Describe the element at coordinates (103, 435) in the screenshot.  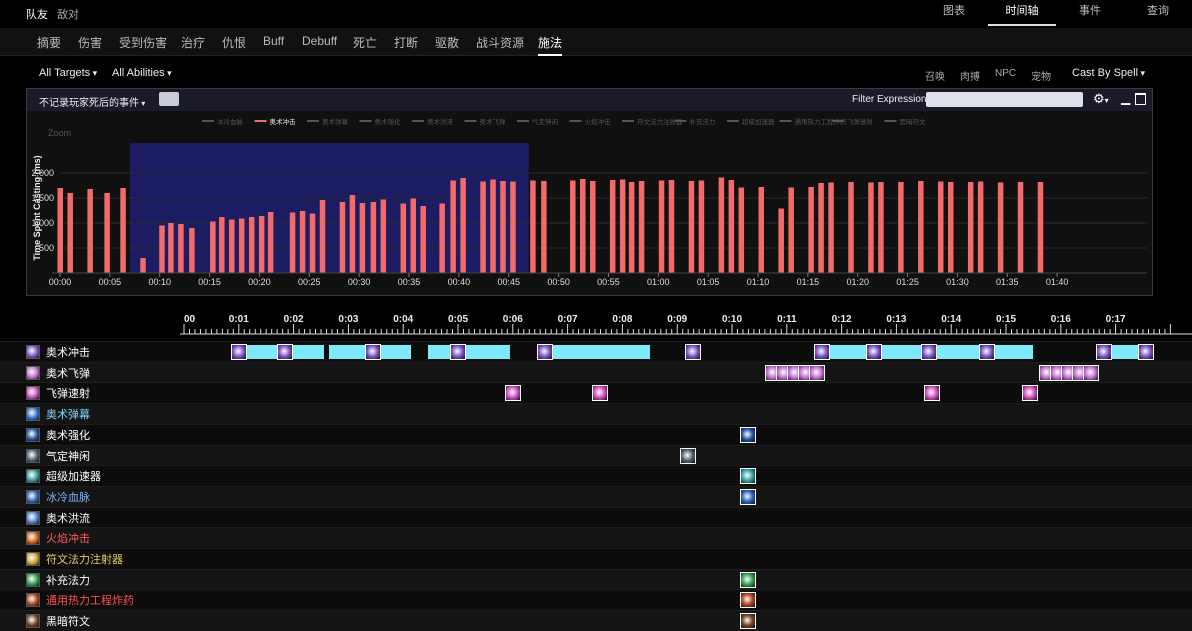
I see `spell-name-cell: 奥术强化` at that location.